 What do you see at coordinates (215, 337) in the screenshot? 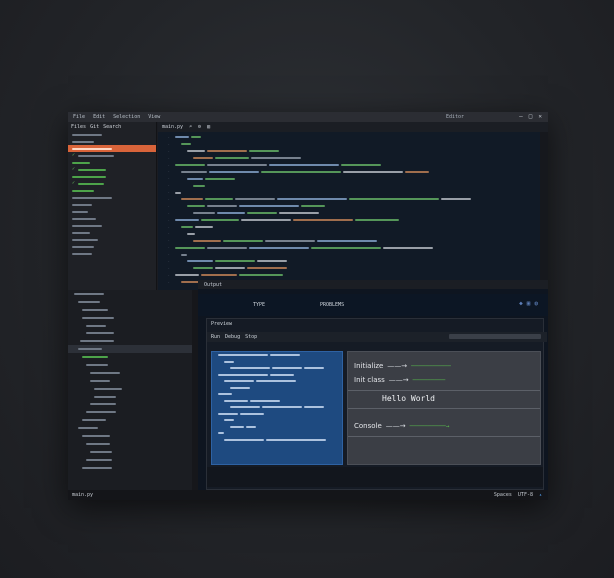
I see `run-button: Run` at bounding box center [215, 337].